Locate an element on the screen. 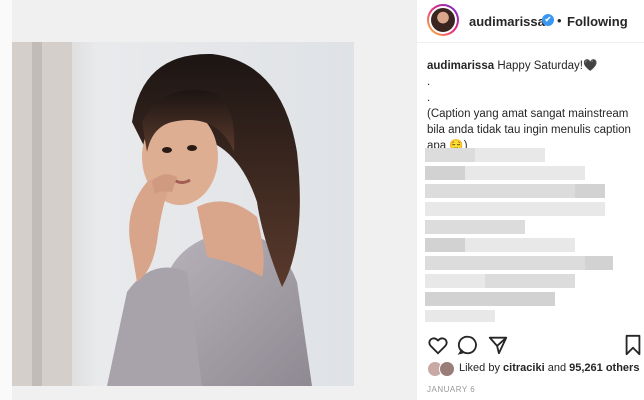 This screenshot has height=400, width=644. caption-text: Happy Saturday! is located at coordinates (540, 66).